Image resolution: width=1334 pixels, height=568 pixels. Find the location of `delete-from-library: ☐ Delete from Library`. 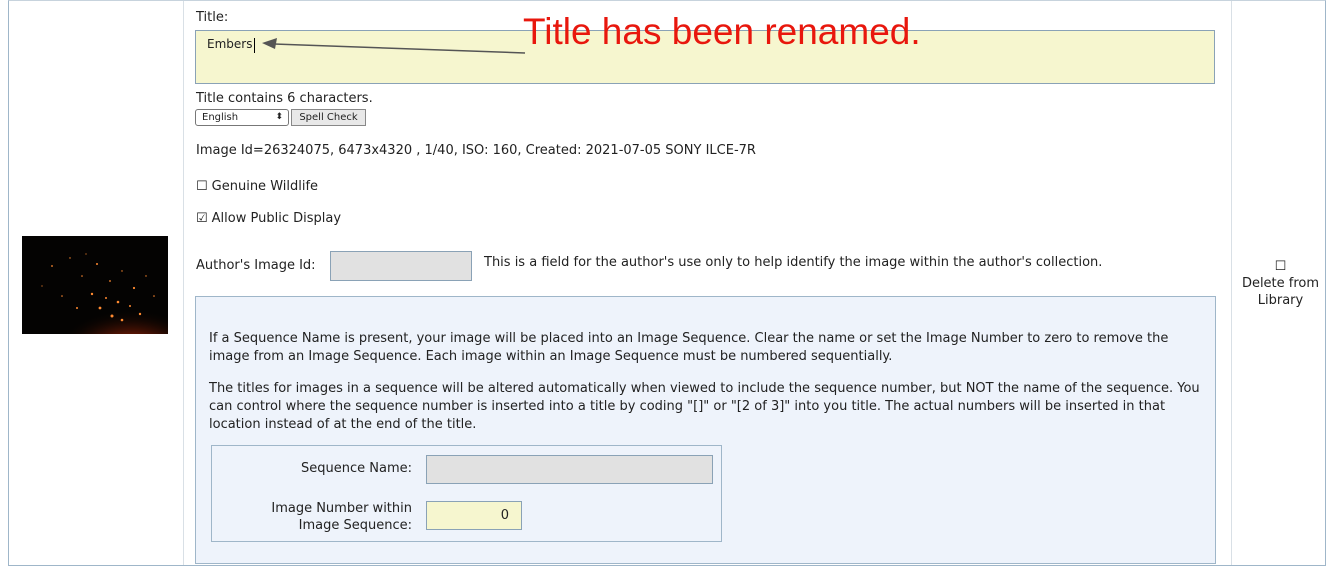

delete-from-library: ☐ Delete from Library is located at coordinates (1280, 283).